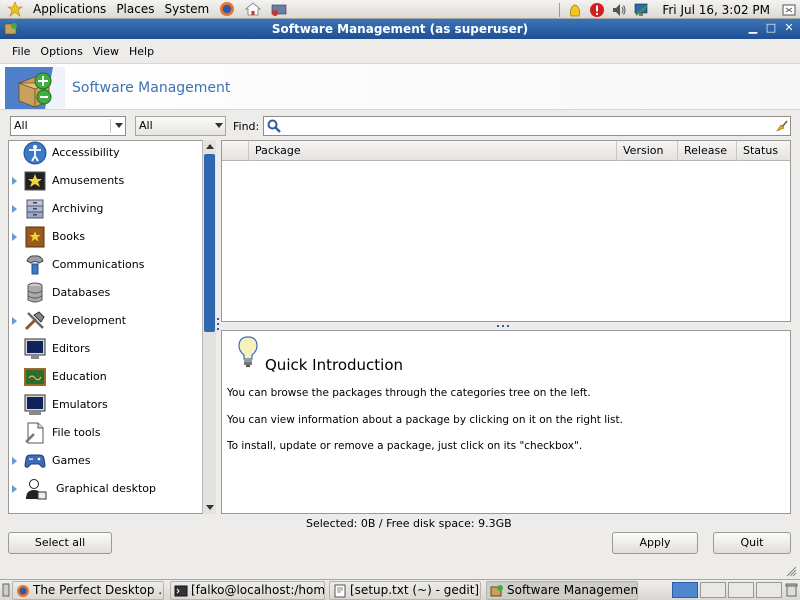 This screenshot has width=800, height=600. I want to click on category-item-emulators: Emulators, so click(107, 405).